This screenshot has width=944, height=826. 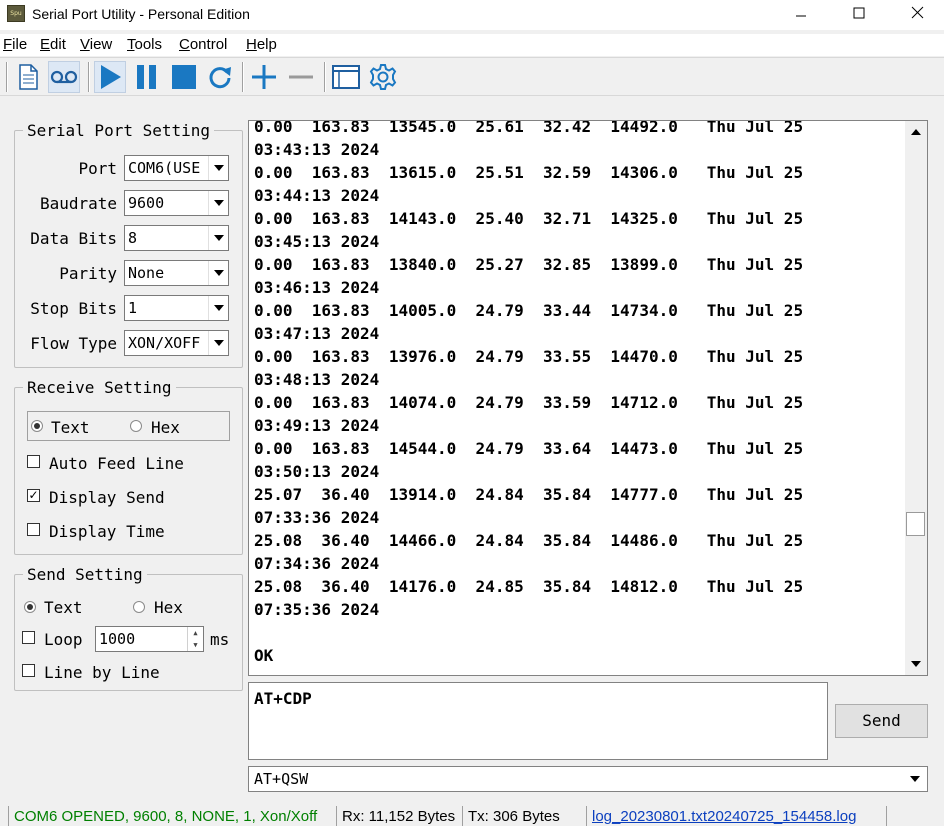 I want to click on new-document-button, so click(x=28, y=77).